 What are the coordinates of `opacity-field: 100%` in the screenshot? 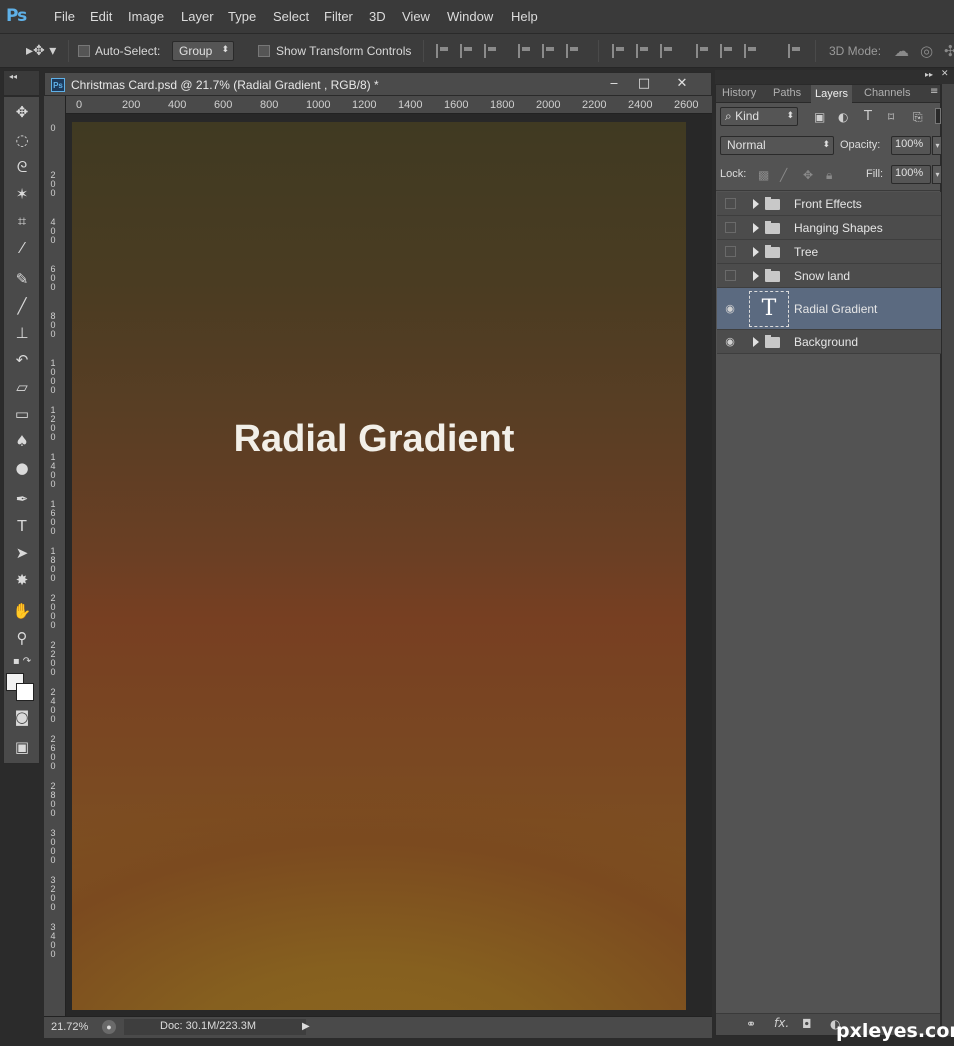 It's located at (911, 145).